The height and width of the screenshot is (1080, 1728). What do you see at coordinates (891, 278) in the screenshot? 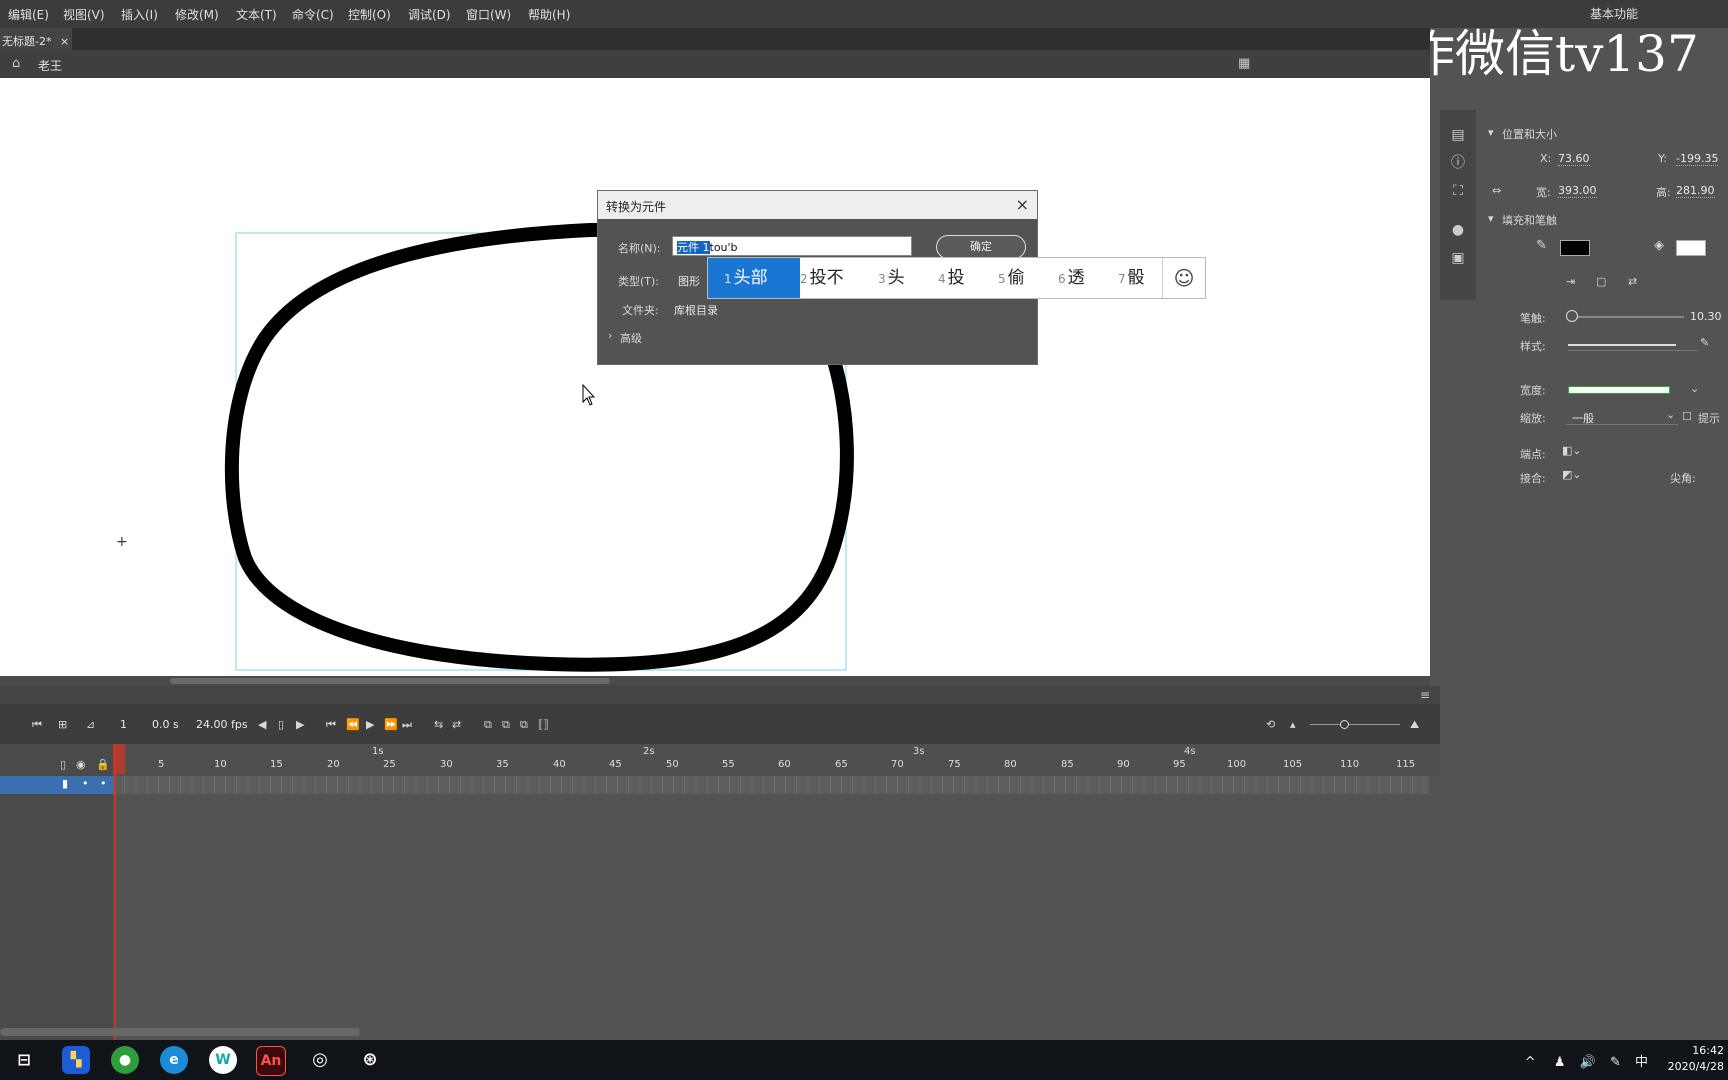
I see `ime-candidate: 3头` at bounding box center [891, 278].